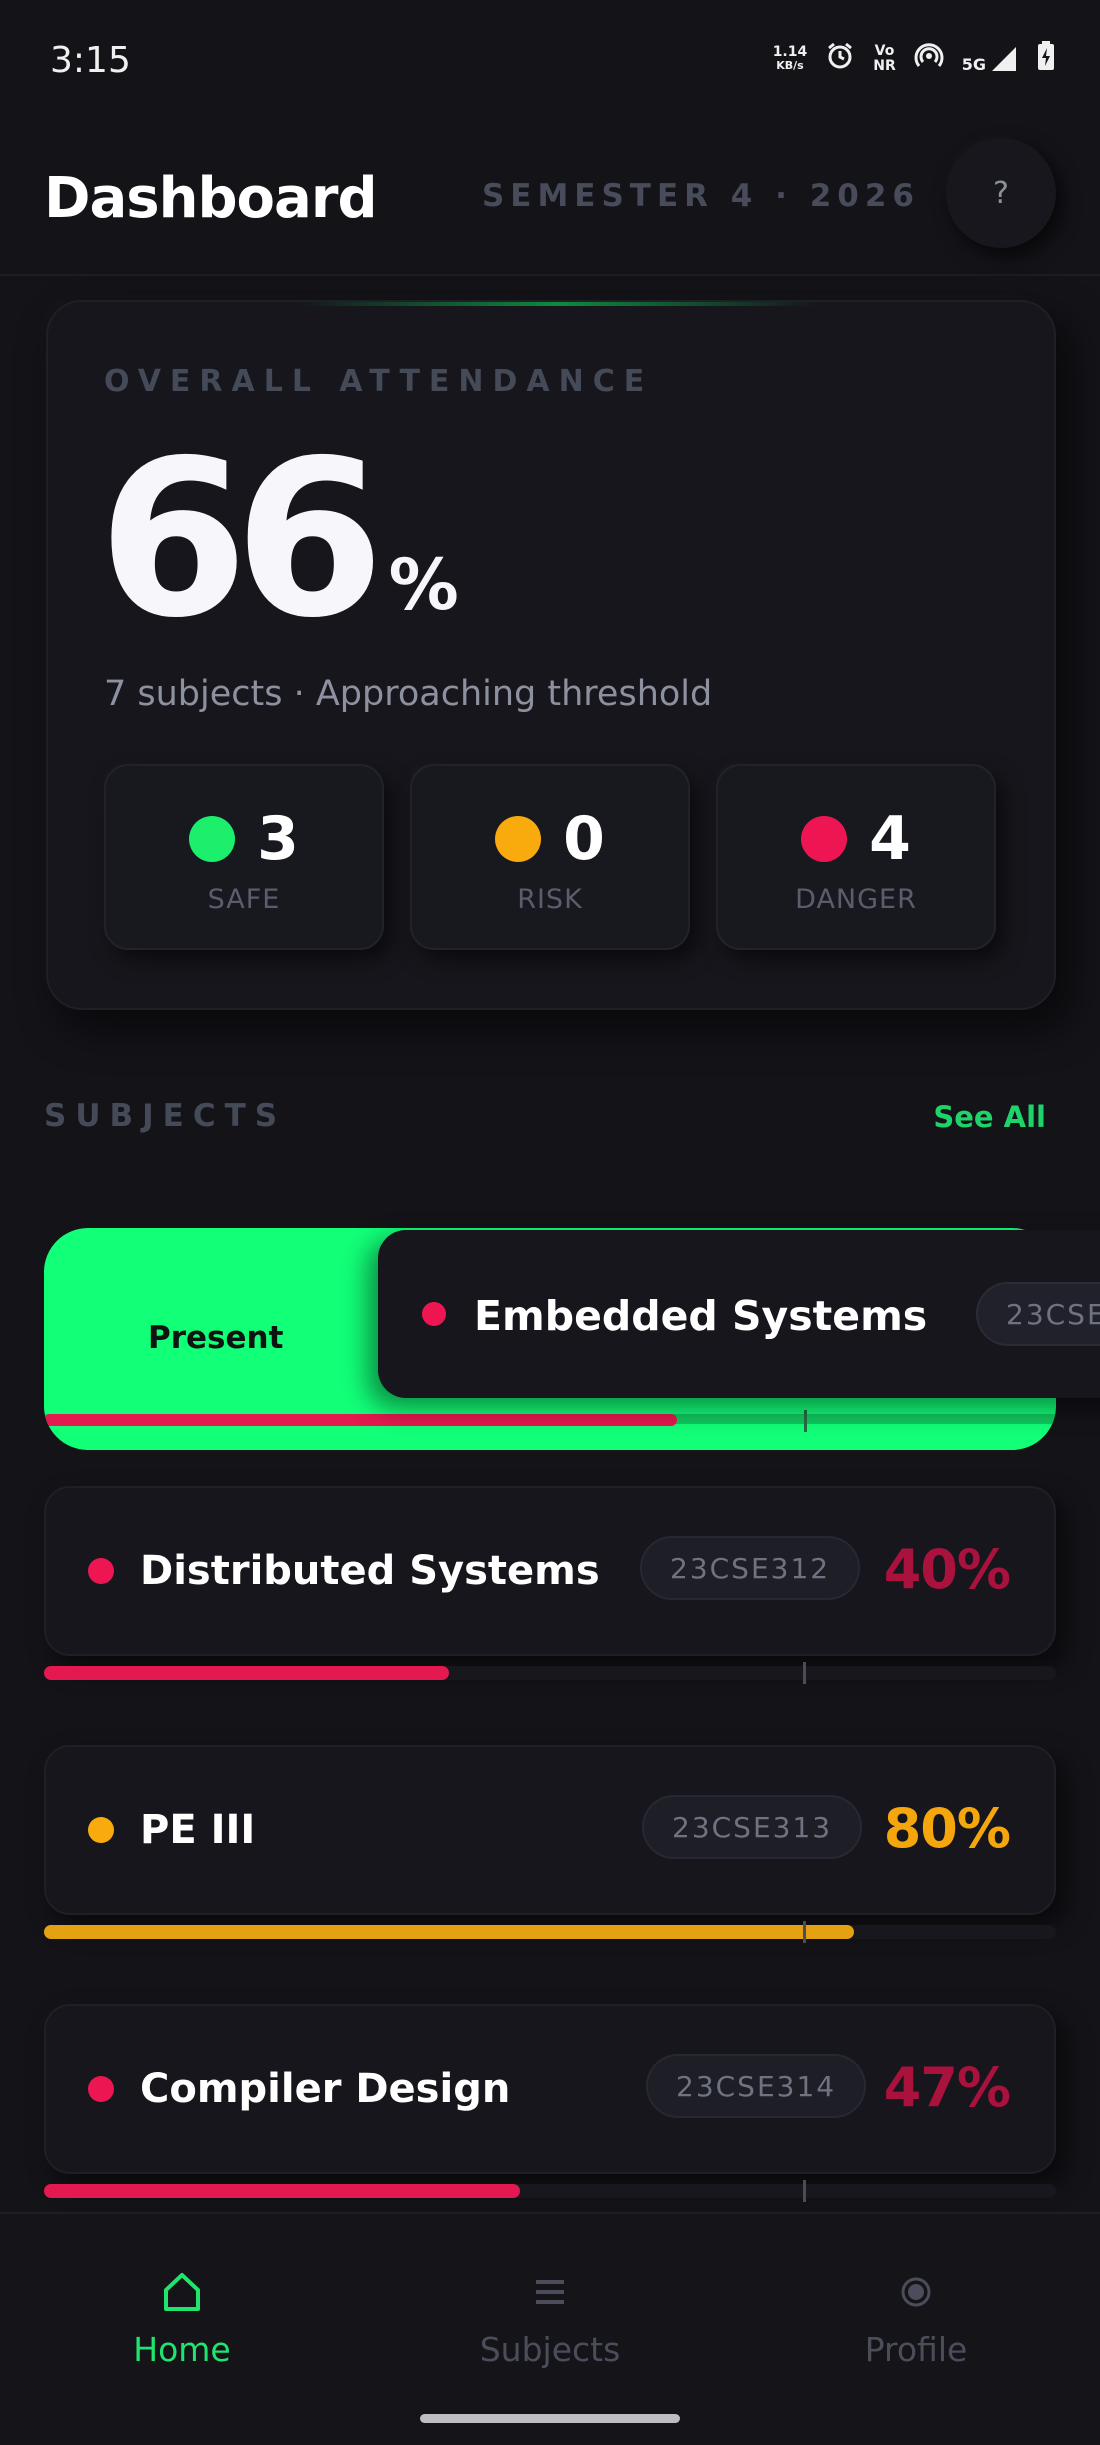  I want to click on nav-profile: Profile, so click(916, 2316).